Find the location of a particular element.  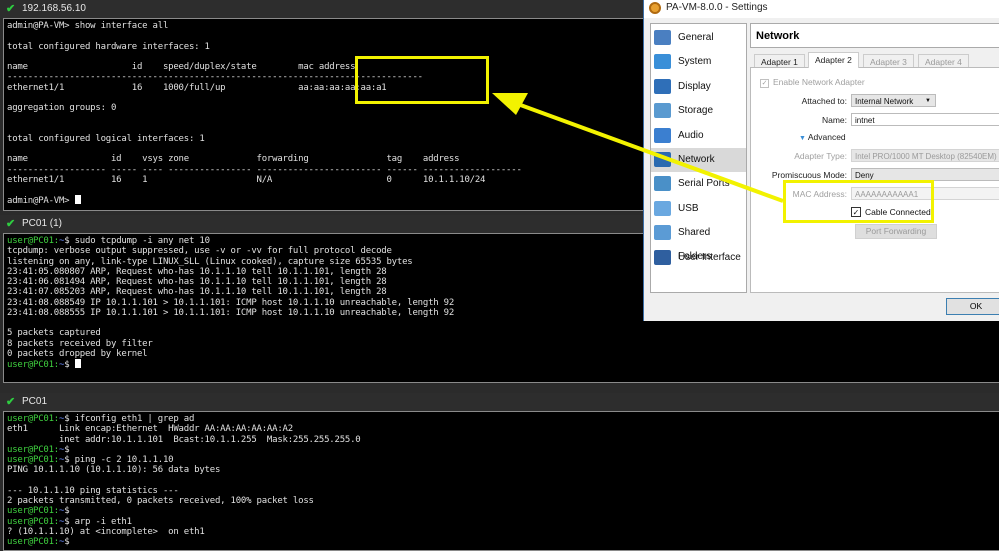

annotation-arrow is located at coordinates (638, 148).